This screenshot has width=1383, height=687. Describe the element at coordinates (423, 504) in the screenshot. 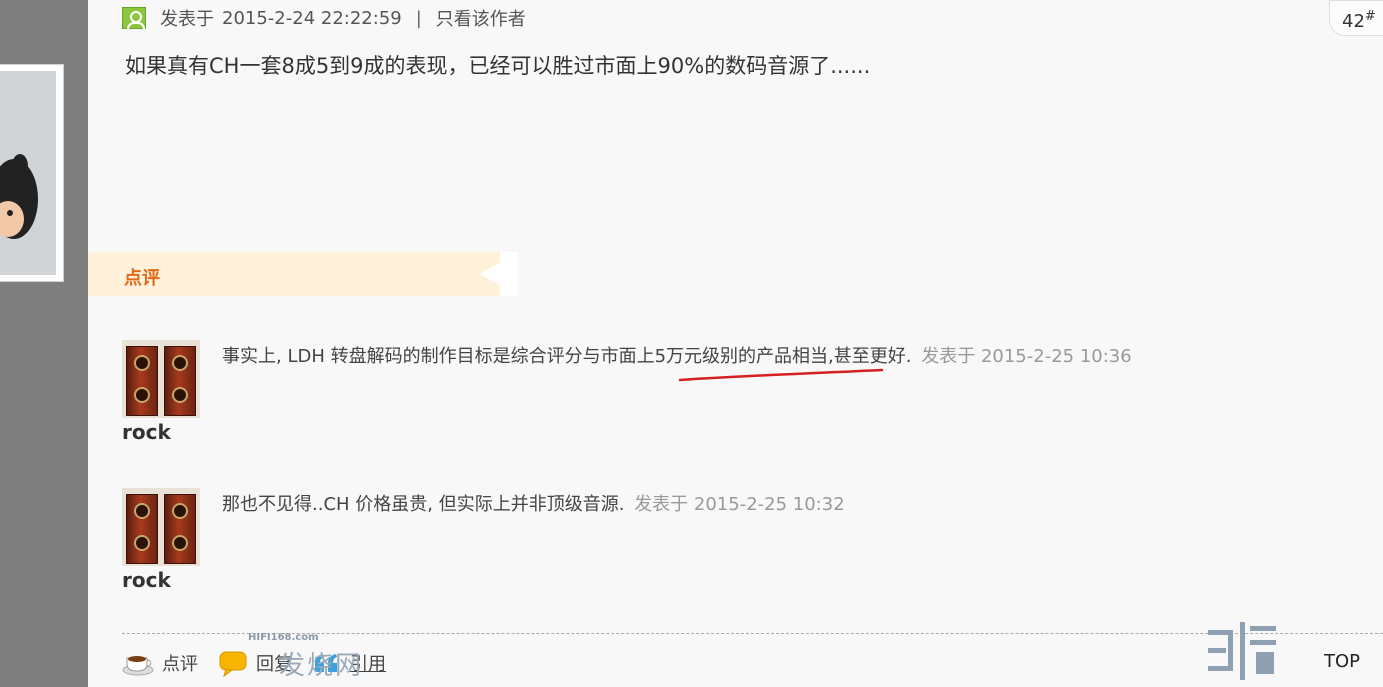

I see `comment-text-body: 那也不见得..CH 价格虽贵, 但实际上并非顶级音源.` at that location.